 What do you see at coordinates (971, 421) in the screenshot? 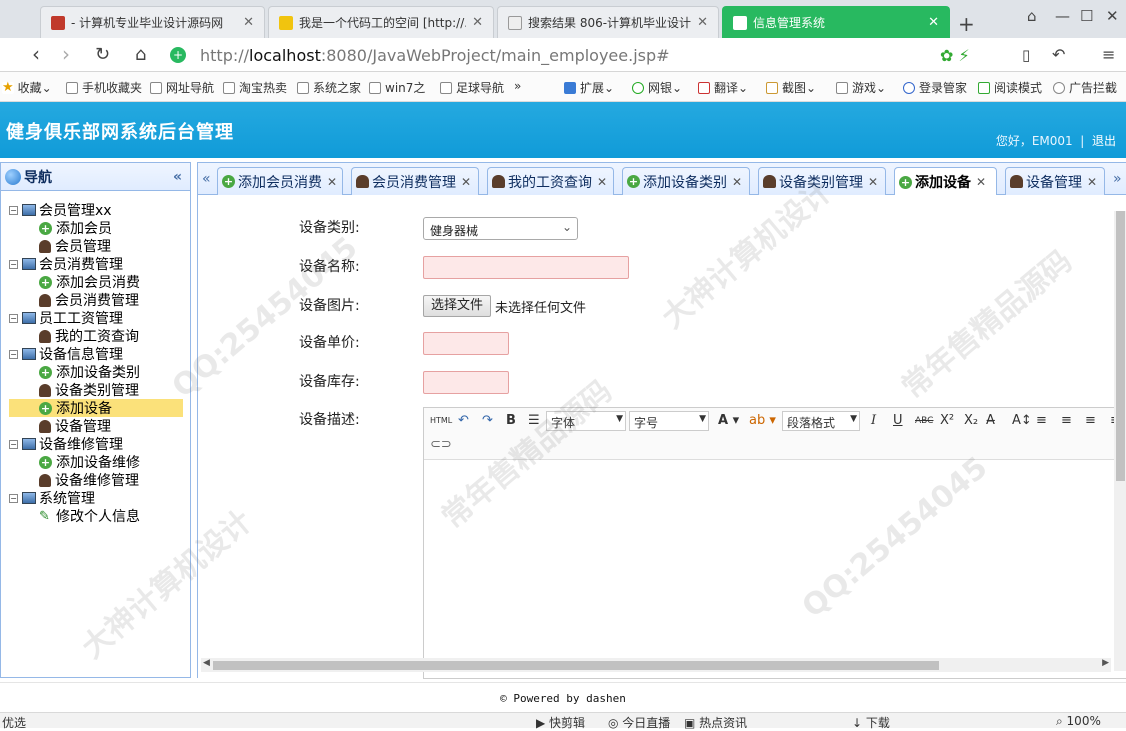
I see `subscript-icon: X₂` at bounding box center [971, 421].